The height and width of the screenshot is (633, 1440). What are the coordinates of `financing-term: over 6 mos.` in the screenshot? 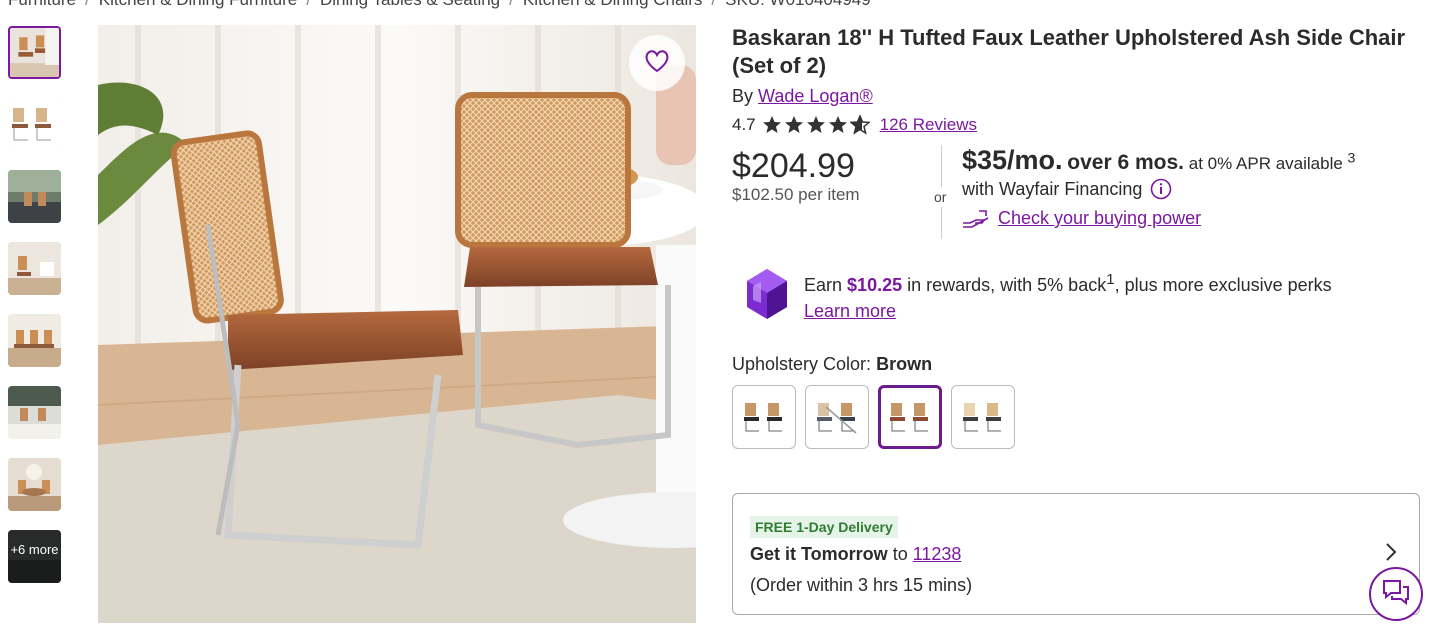 It's located at (1126, 162).